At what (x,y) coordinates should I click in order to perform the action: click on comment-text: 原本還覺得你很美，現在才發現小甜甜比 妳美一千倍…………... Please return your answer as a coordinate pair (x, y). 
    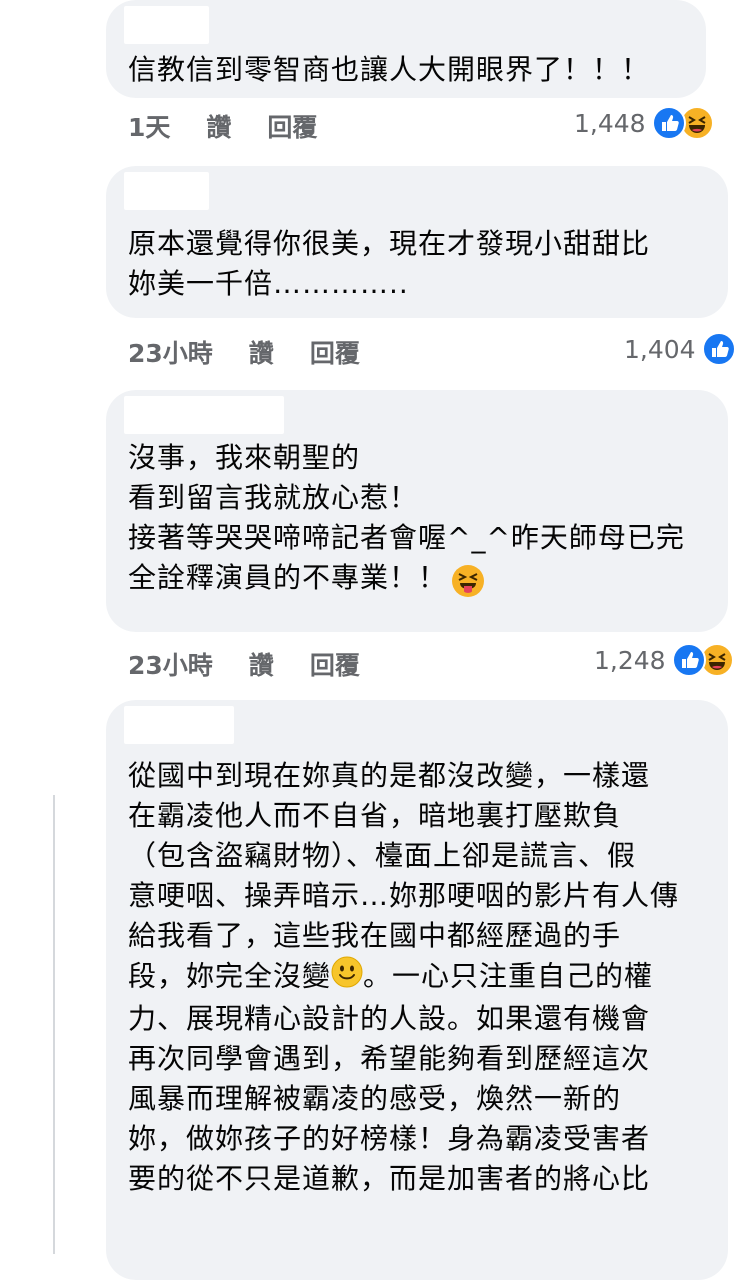
    Looking at the image, I should click on (389, 263).